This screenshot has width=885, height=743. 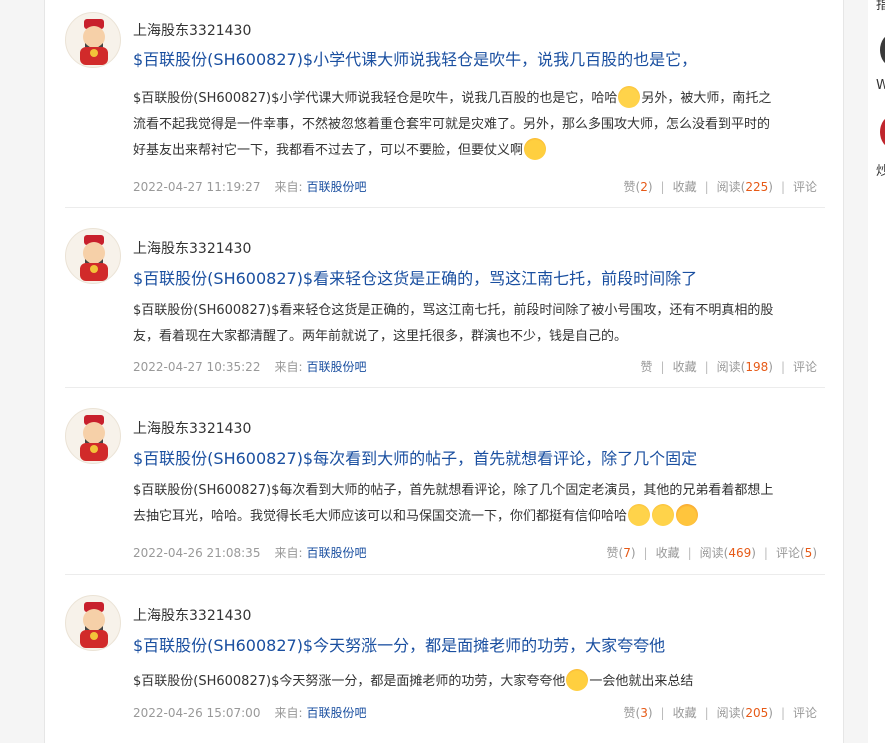 What do you see at coordinates (706, 98) in the screenshot?
I see `body-text: 另外，被大师，南托之` at bounding box center [706, 98].